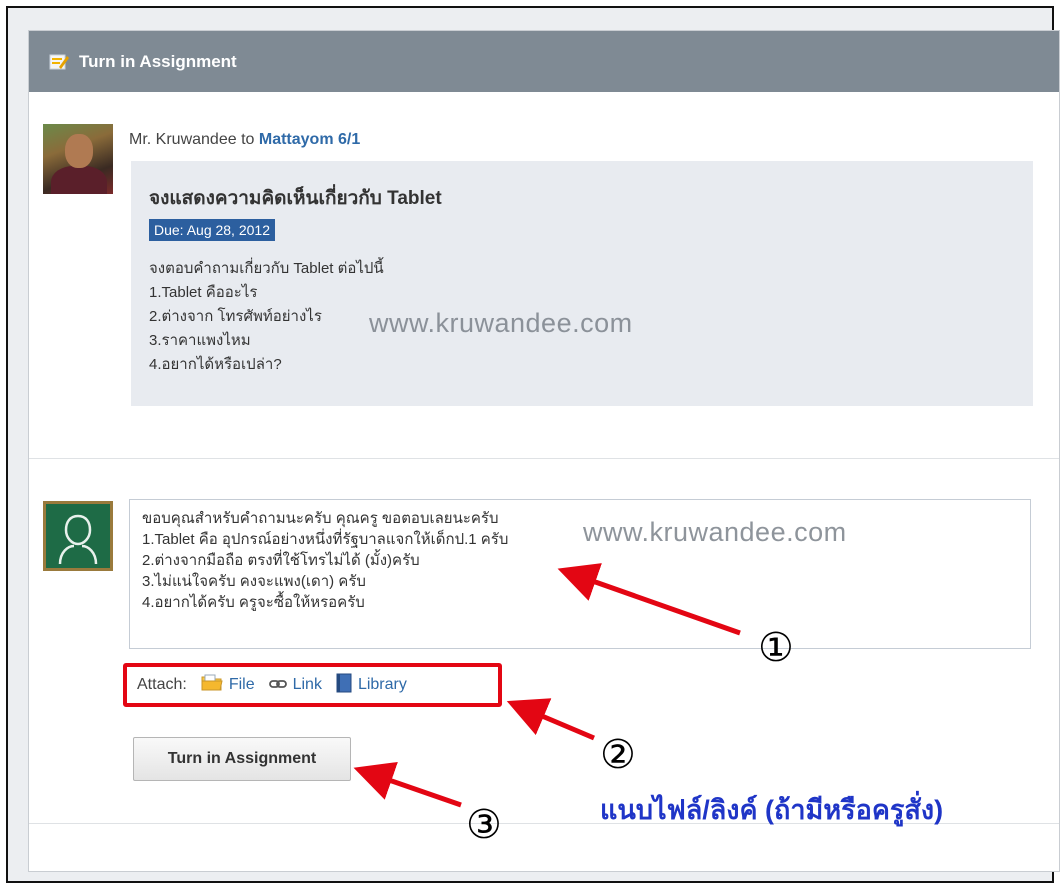  What do you see at coordinates (772, 810) in the screenshot?
I see `annotation-caption: แนบไฟล์/ลิงค์ (ถ้ามีหรือครูสั่ง)` at bounding box center [772, 810].